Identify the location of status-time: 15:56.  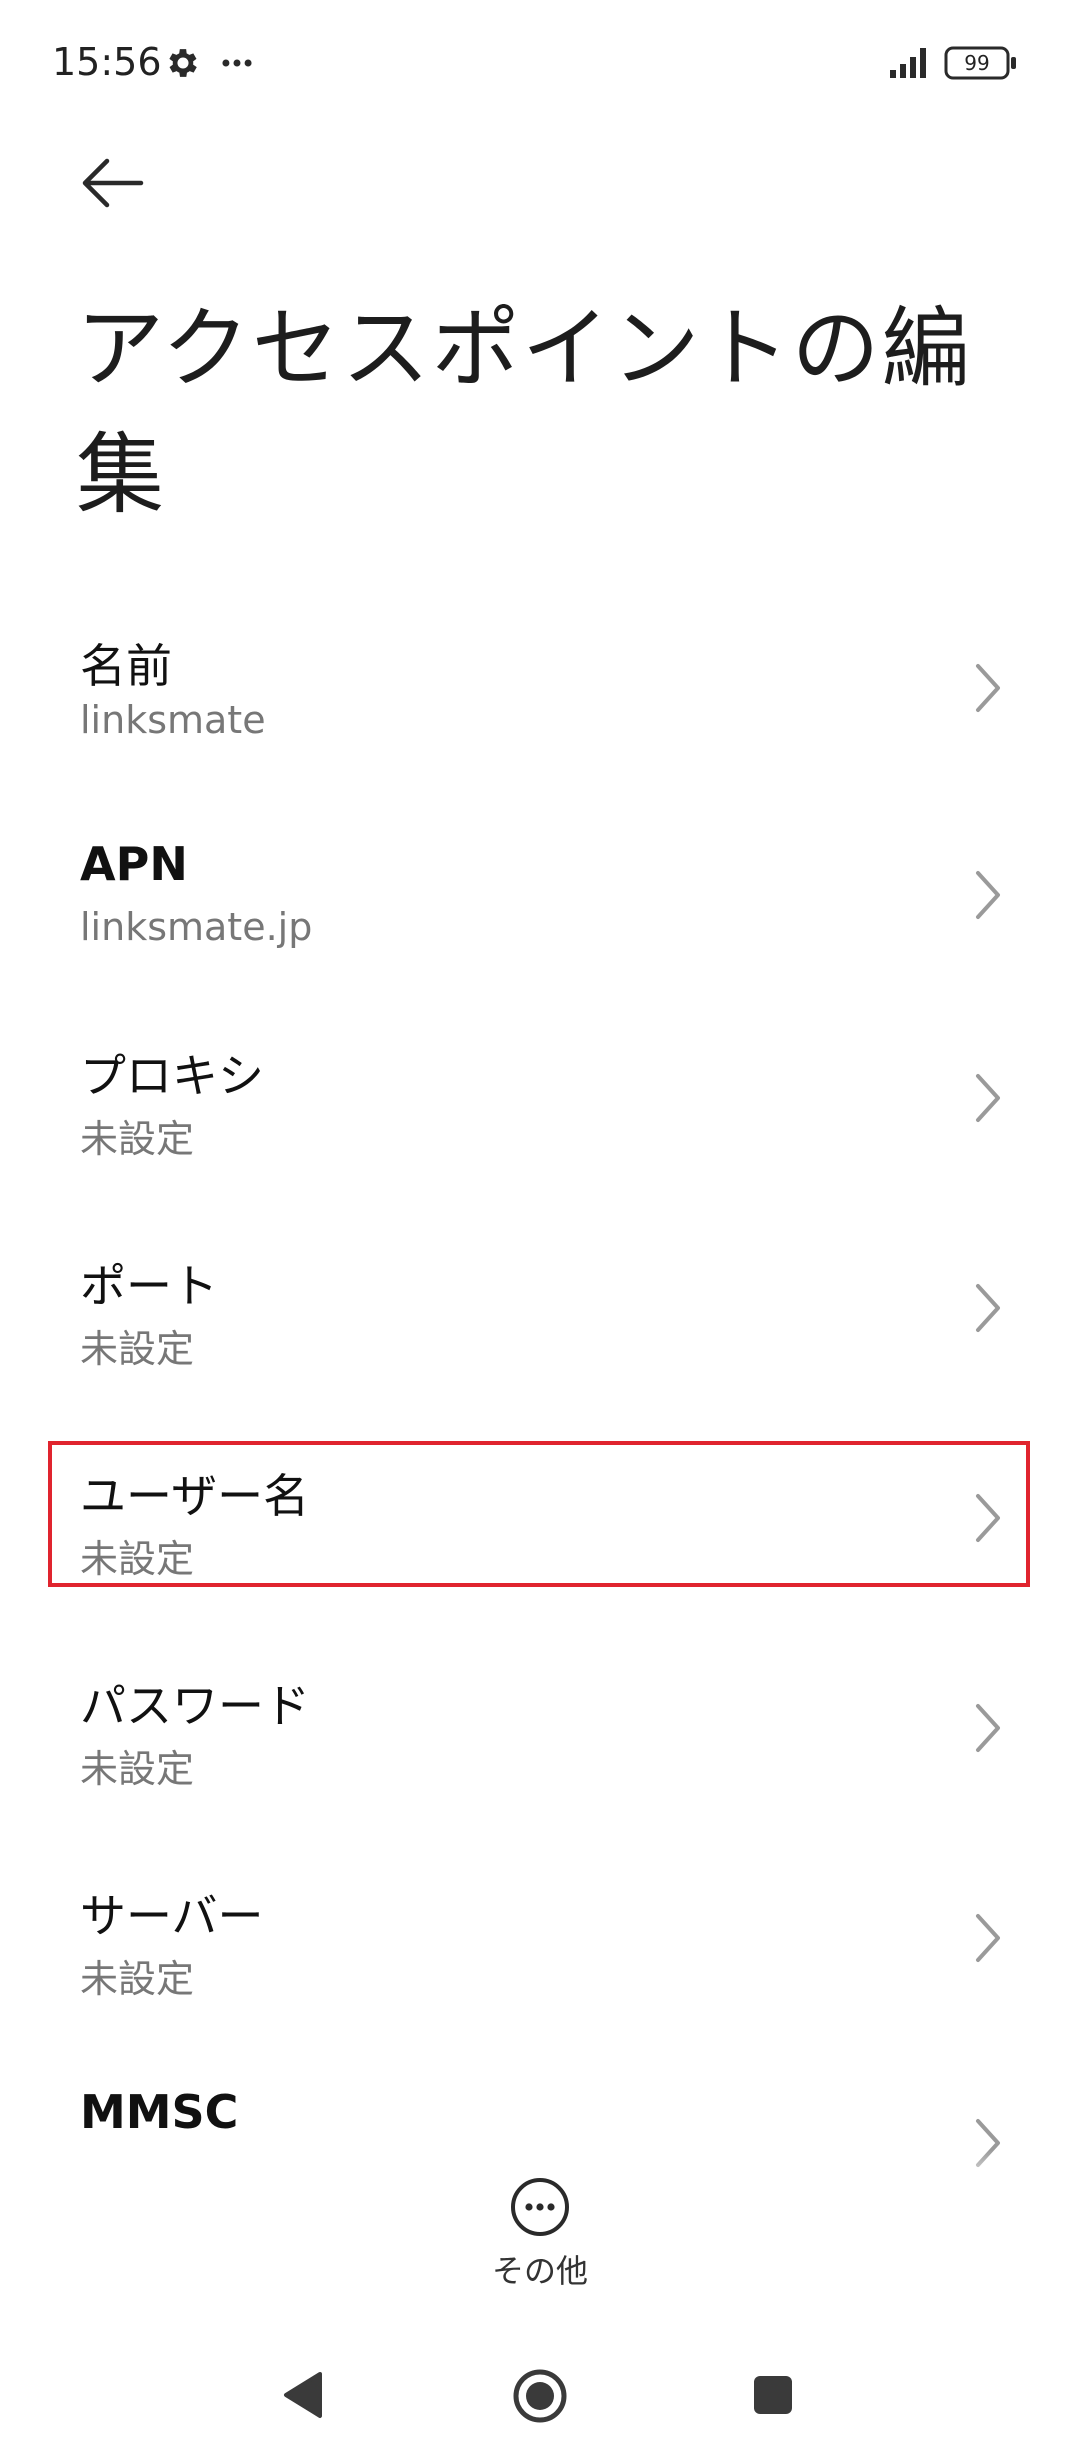
(107, 62).